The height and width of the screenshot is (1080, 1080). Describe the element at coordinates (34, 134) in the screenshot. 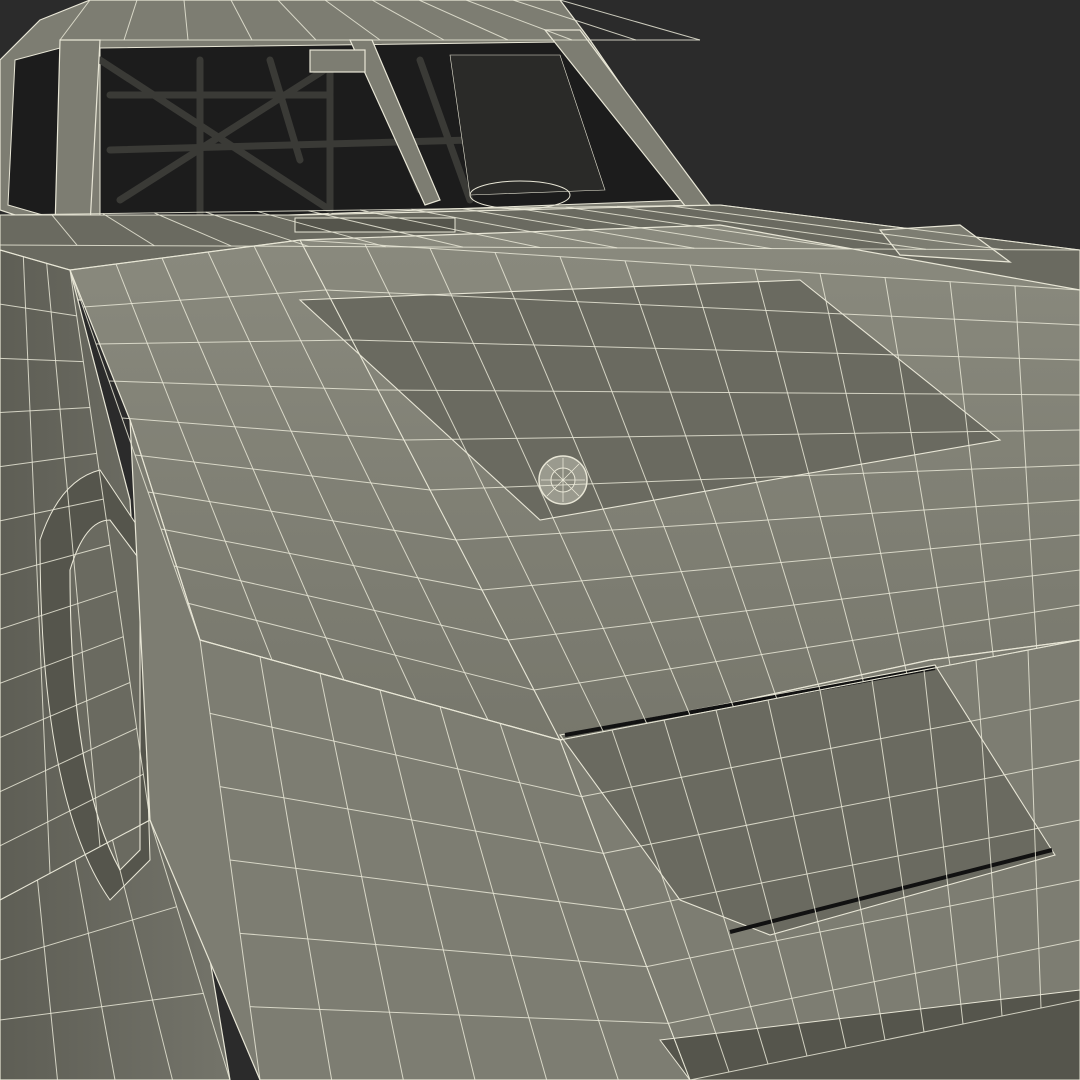

I see `side-window-glass` at that location.